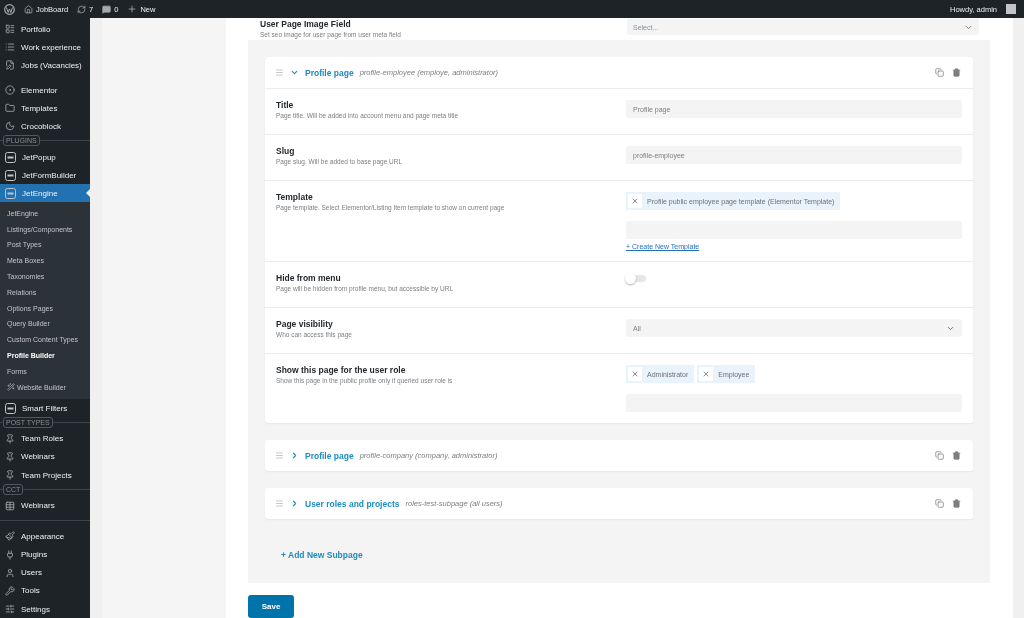  Describe the element at coordinates (45, 126) in the screenshot. I see `menu-item: Crocoblock` at that location.